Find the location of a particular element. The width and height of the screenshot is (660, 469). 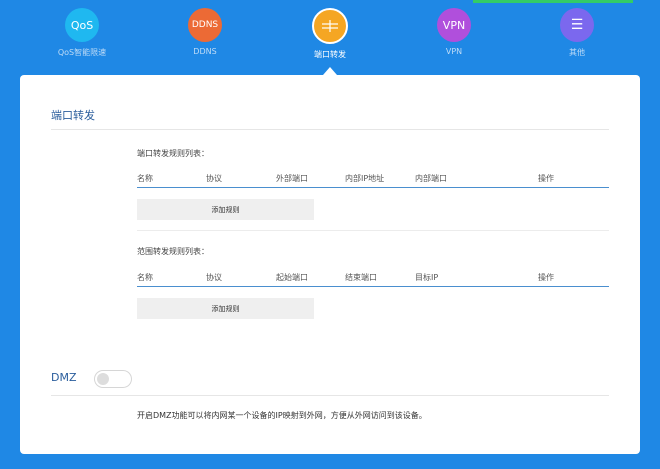

add-port-rule-button: 添加规则 is located at coordinates (225, 209).